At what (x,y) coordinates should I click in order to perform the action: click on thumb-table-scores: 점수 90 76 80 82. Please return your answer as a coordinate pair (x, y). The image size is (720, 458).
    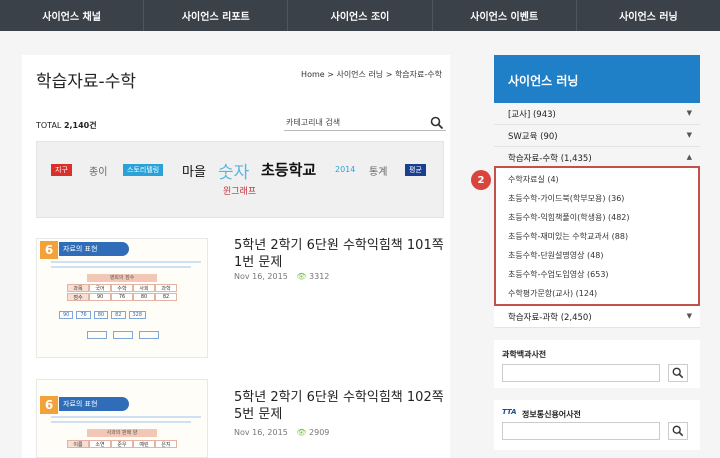
    Looking at the image, I should click on (122, 297).